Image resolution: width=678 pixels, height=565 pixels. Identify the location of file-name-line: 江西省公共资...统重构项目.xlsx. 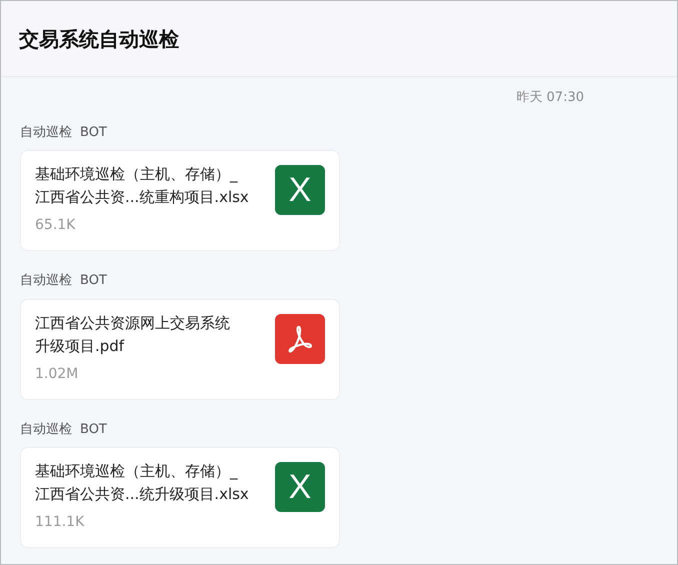
(142, 197).